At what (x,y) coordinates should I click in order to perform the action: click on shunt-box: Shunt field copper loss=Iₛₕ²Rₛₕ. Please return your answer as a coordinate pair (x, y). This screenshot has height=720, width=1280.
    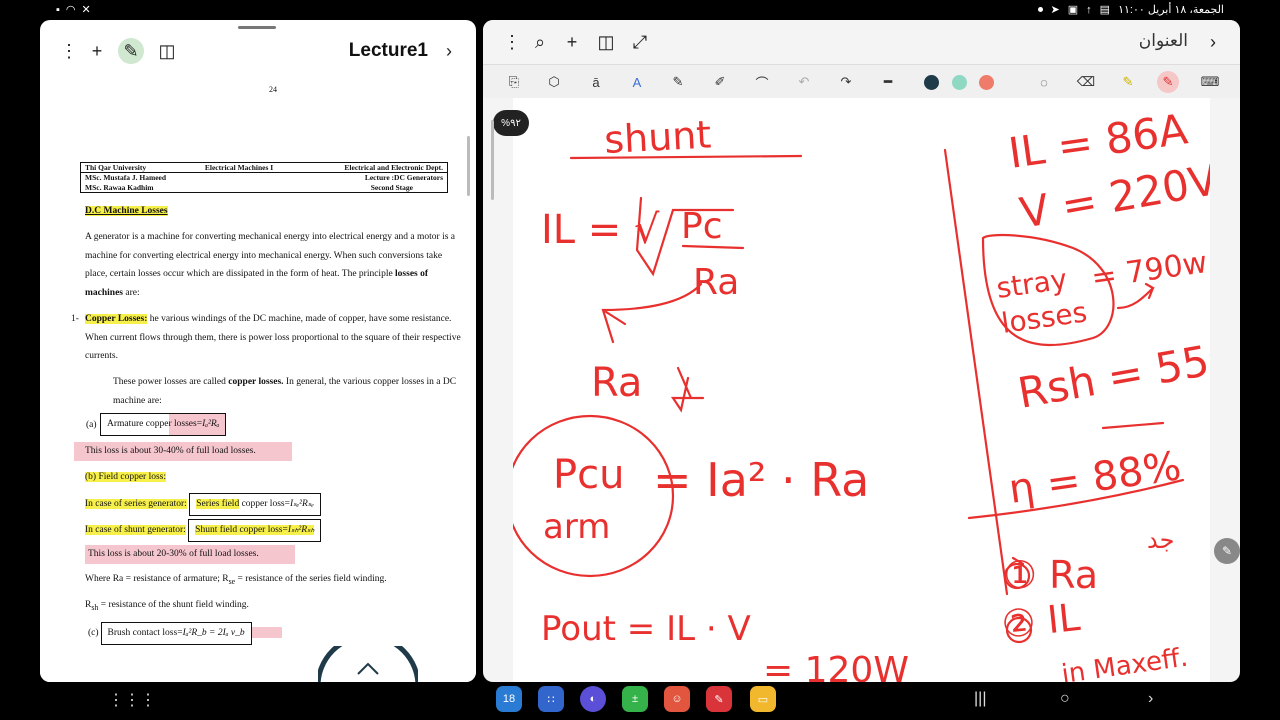
    Looking at the image, I should click on (255, 530).